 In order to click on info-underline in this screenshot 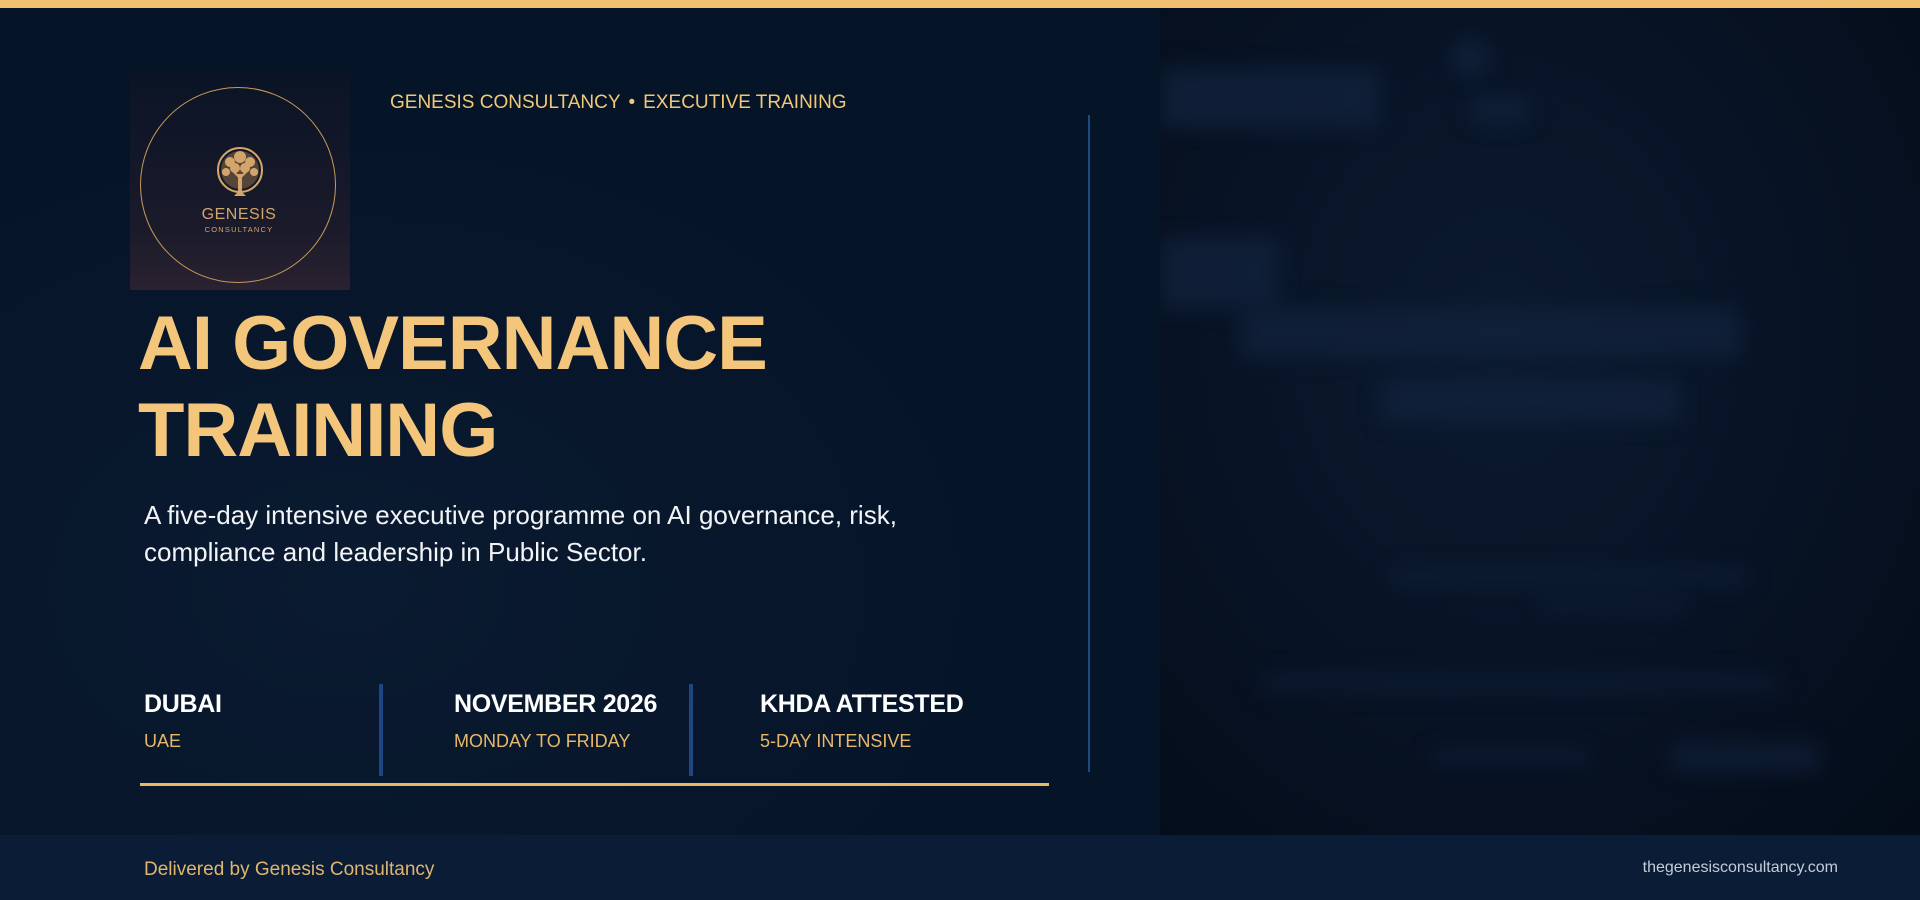, I will do `click(594, 784)`.